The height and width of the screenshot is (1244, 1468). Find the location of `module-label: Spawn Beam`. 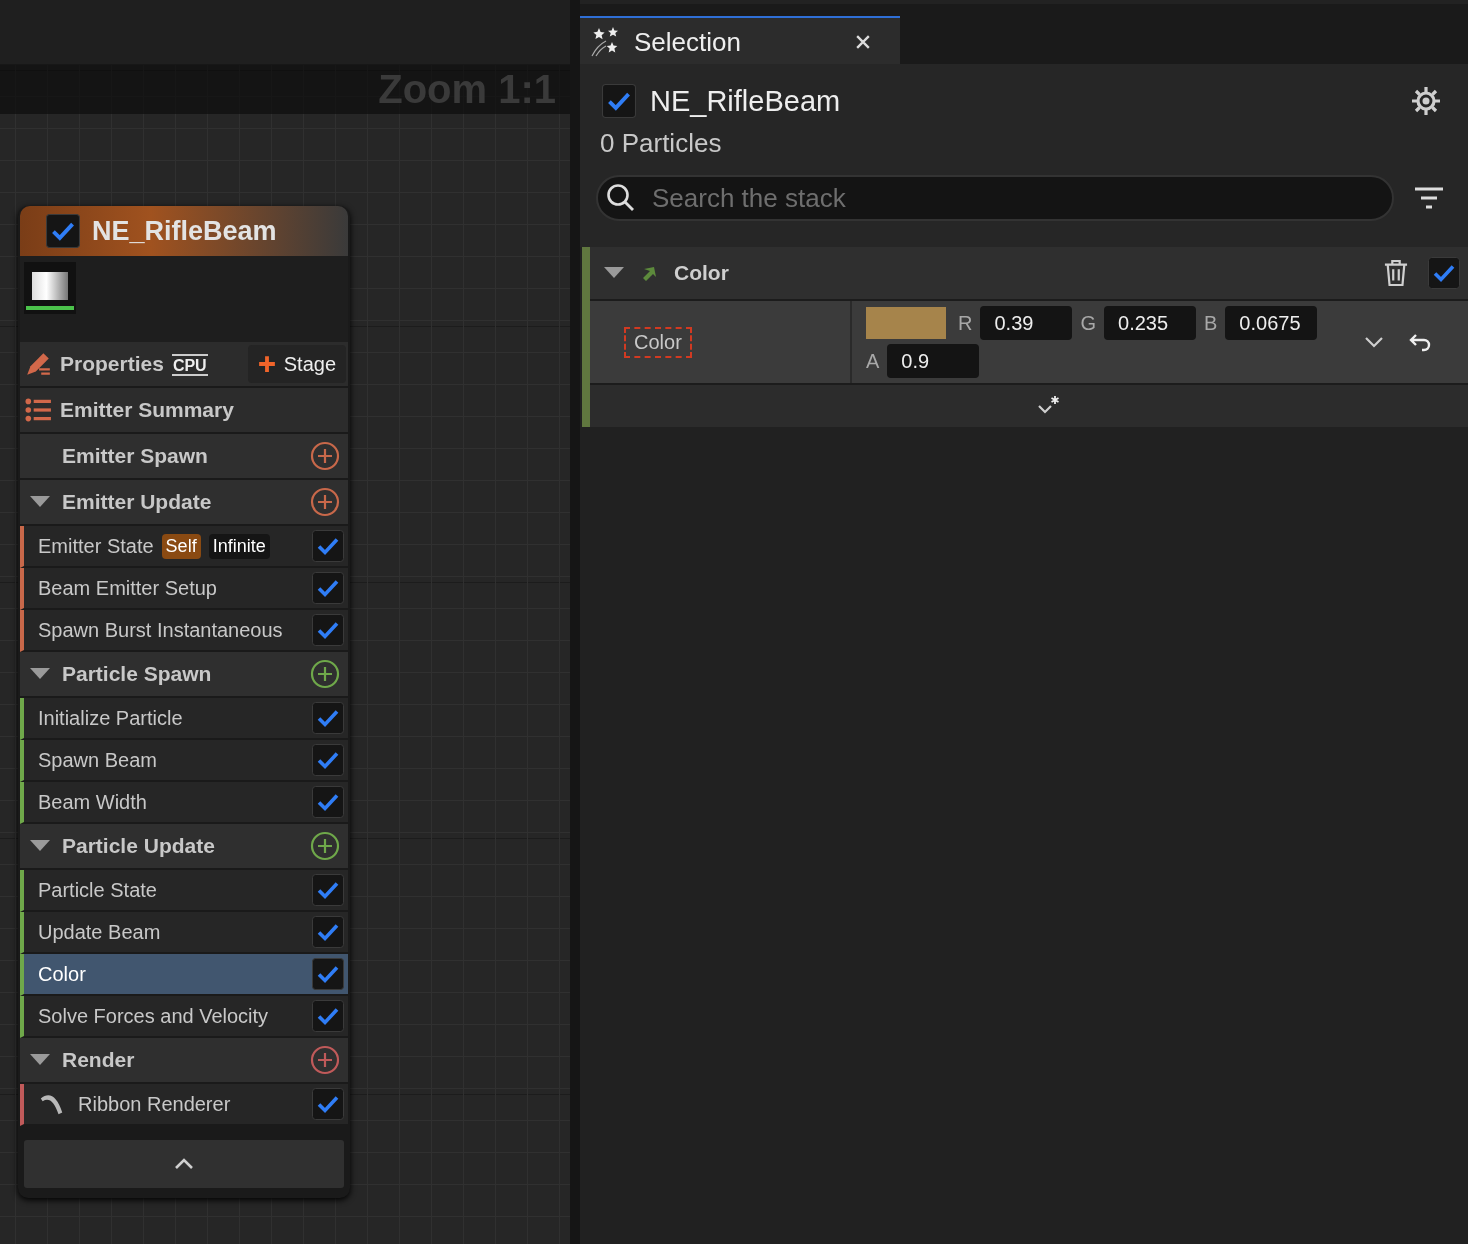

module-label: Spawn Beam is located at coordinates (97, 760).